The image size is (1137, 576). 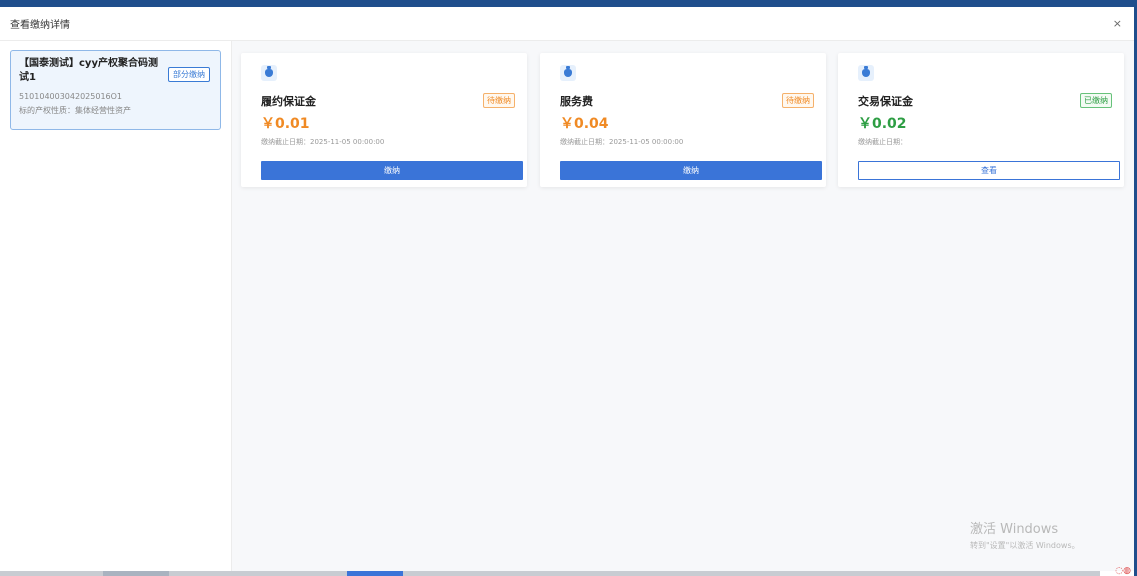 I want to click on asset-nature: 标的产权性质：集体经营性资产, so click(x=75, y=110).